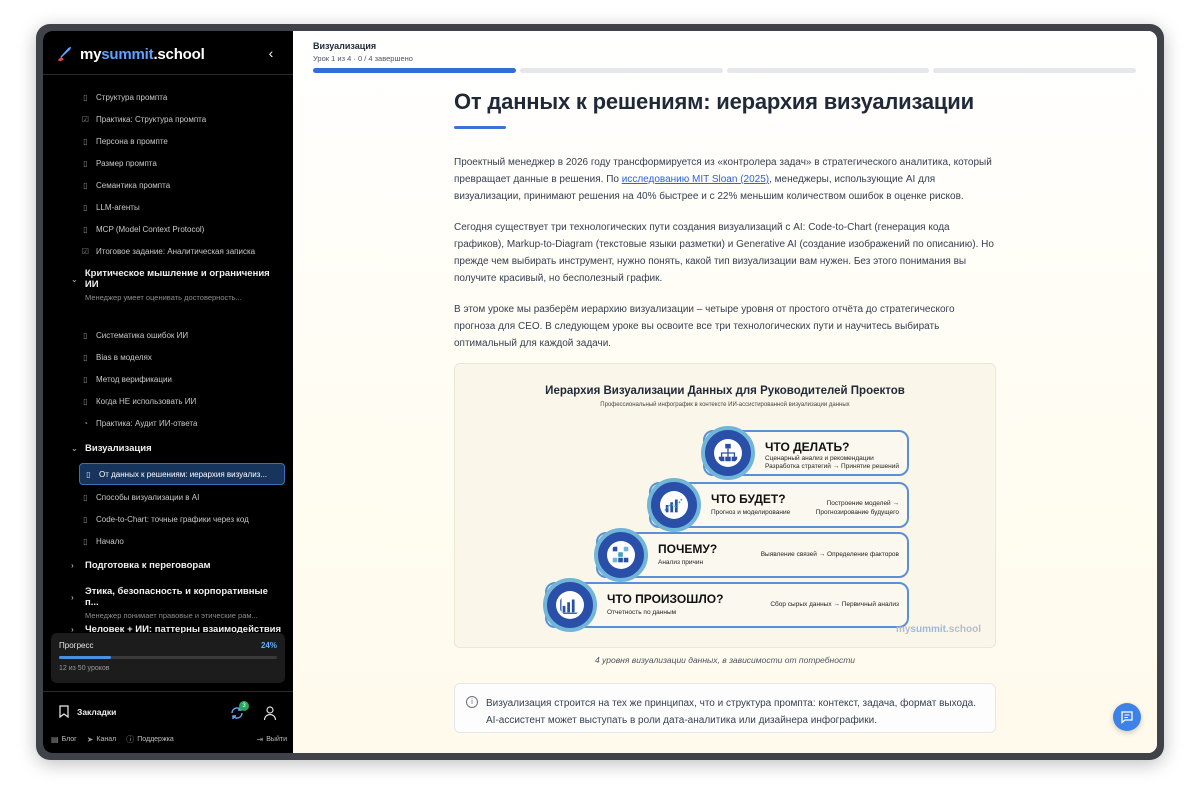  Describe the element at coordinates (85, 423) in the screenshot. I see `clock-icon: ◔` at that location.